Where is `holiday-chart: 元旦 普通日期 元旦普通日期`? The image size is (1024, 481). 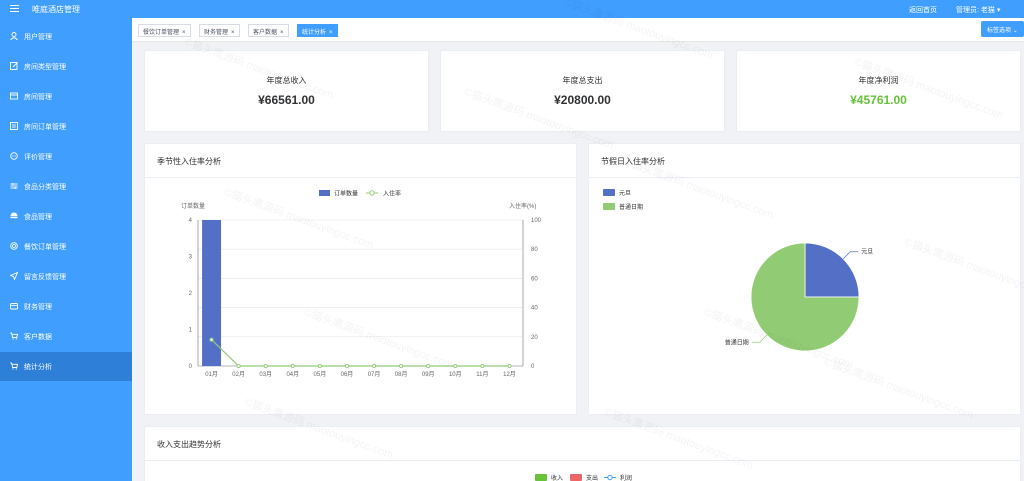
holiday-chart: 元旦 普通日期 元旦普通日期 is located at coordinates (738, 270).